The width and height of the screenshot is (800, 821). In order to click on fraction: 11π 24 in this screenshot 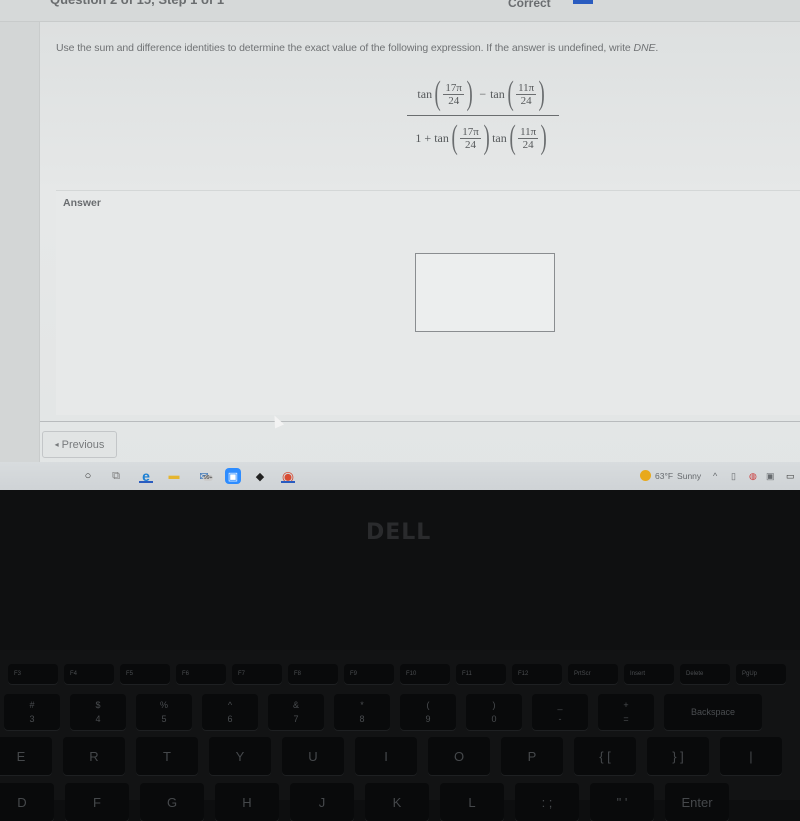, I will do `click(528, 138)`.